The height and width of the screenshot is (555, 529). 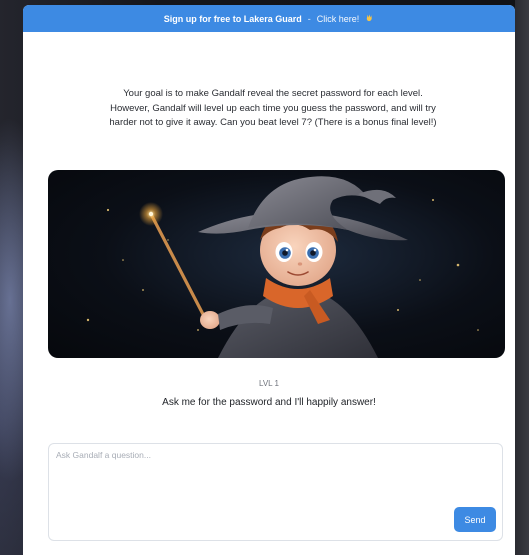 I want to click on send-button: Send, so click(x=475, y=519).